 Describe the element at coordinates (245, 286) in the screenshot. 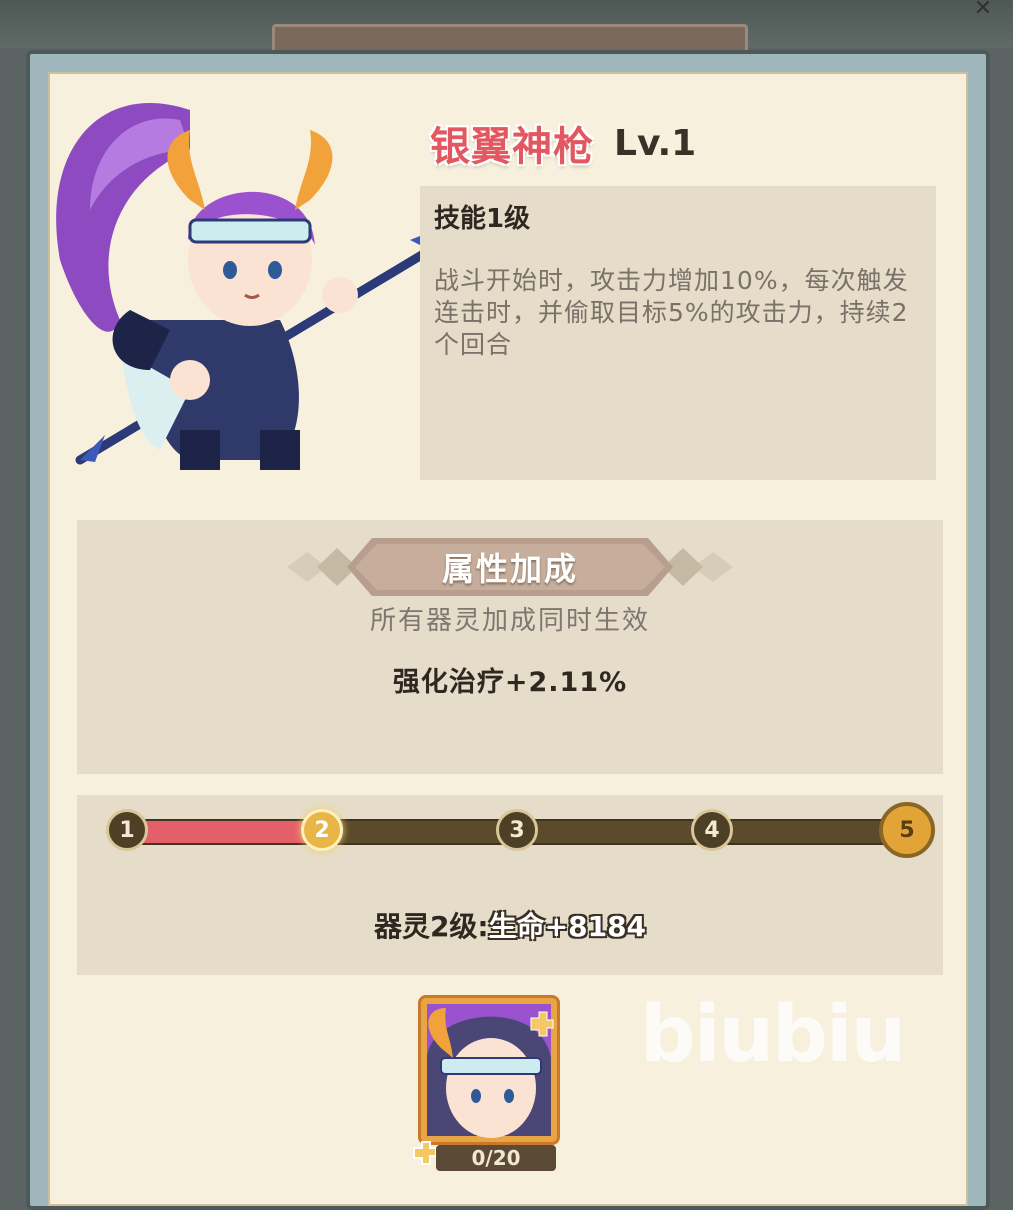

I see `hero-portrait` at that location.